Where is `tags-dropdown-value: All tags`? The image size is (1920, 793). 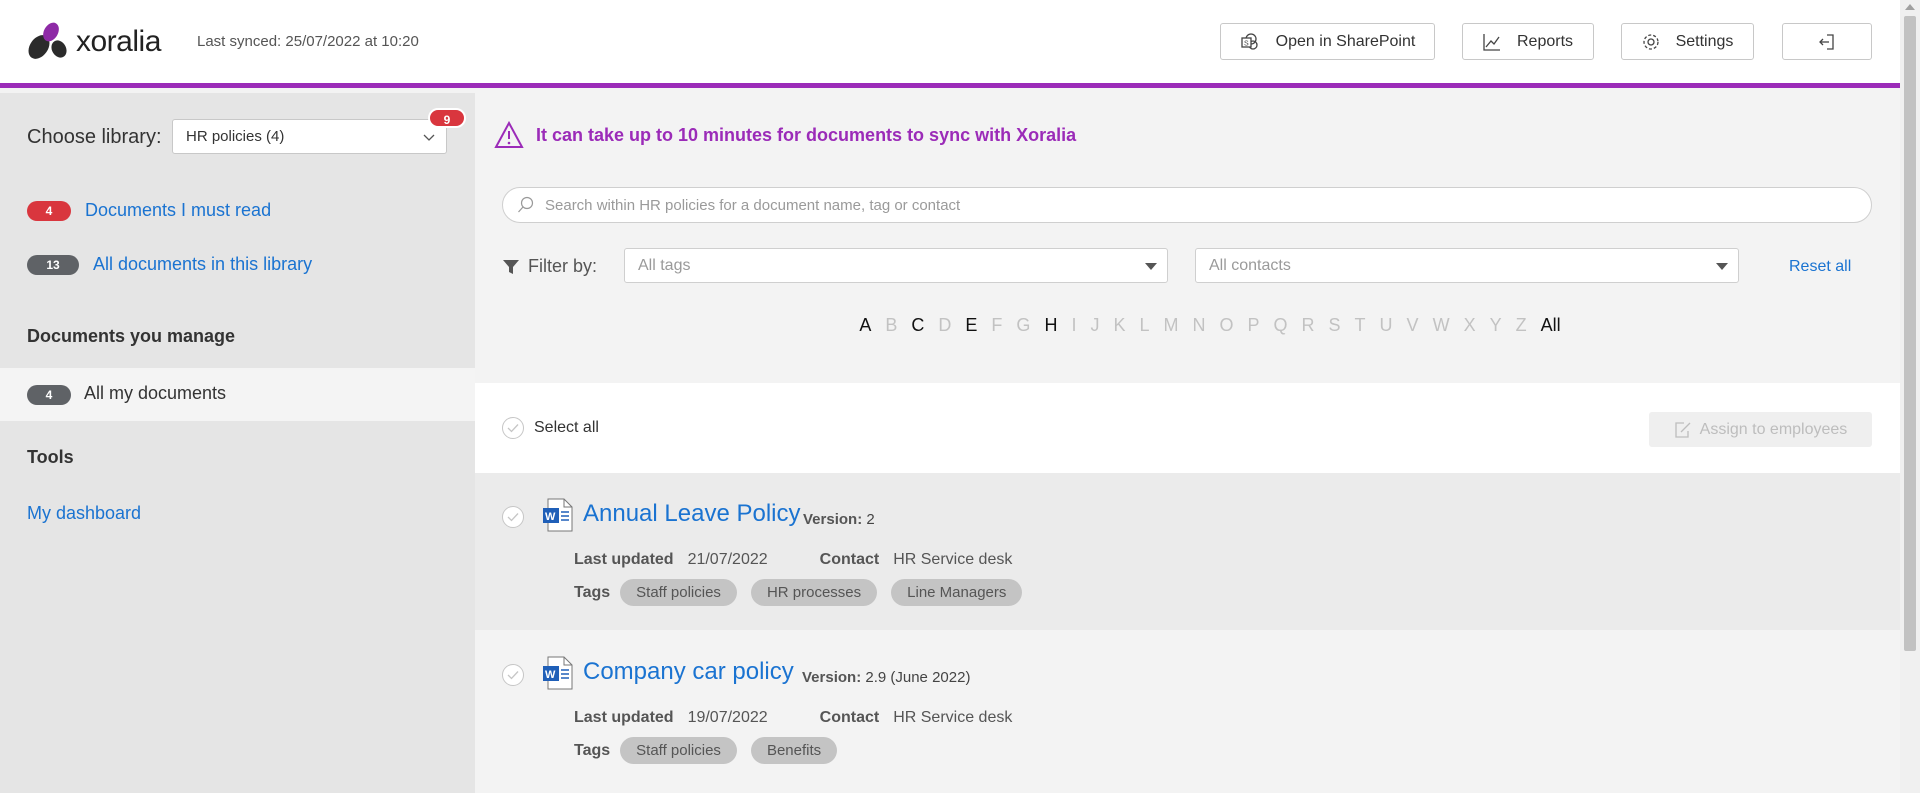 tags-dropdown-value: All tags is located at coordinates (664, 265).